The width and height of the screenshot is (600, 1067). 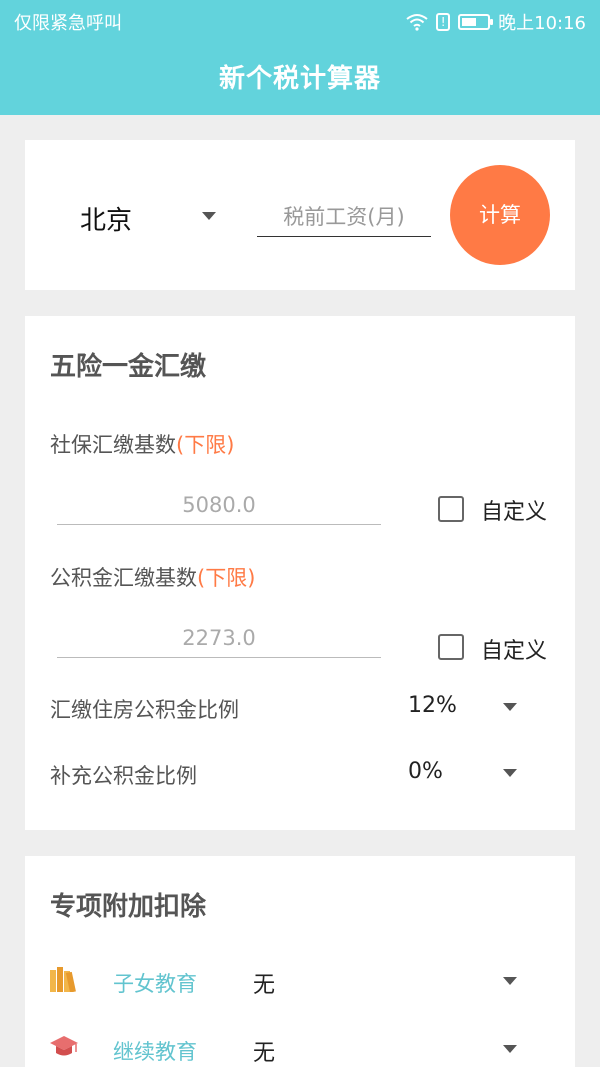 What do you see at coordinates (510, 773) in the screenshot?
I see `extra-fund-dropdown-icon` at bounding box center [510, 773].